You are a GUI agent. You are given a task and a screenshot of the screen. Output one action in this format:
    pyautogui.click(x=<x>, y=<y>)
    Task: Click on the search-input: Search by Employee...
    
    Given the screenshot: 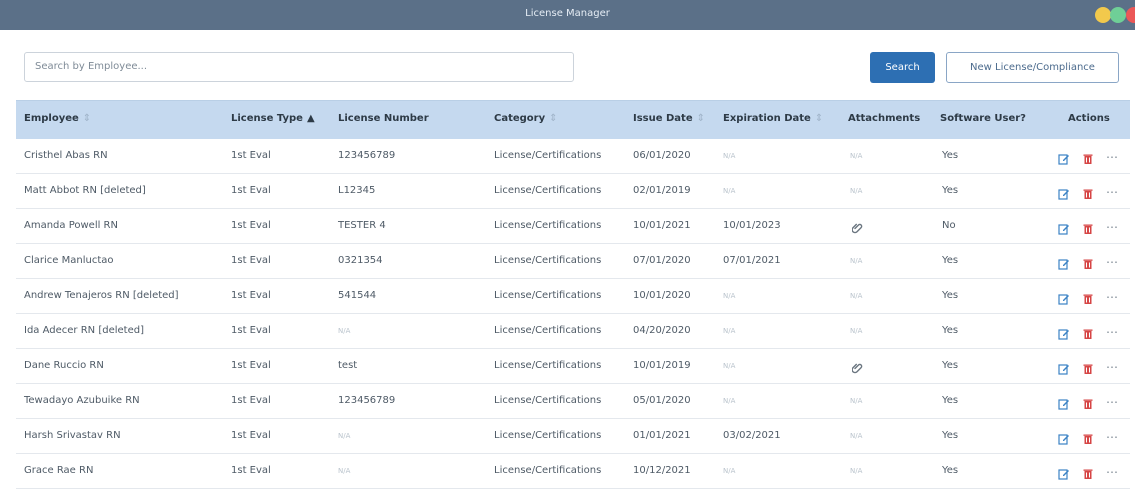 What is the action you would take?
    pyautogui.click(x=299, y=67)
    